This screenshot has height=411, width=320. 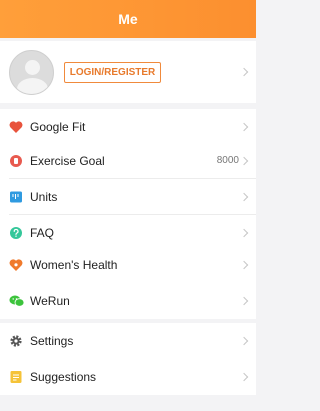 I want to click on menu-item-units: Units, so click(x=128, y=197).